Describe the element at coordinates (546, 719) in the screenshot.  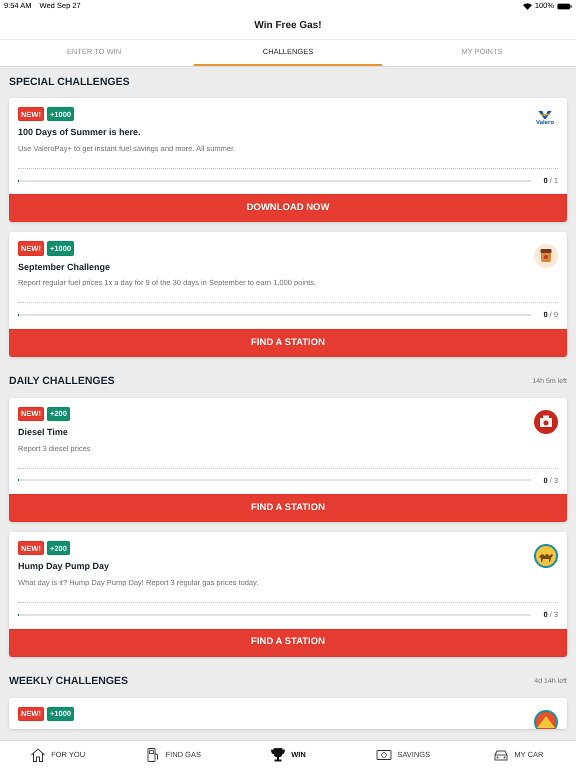
I see `mountain-icon` at that location.